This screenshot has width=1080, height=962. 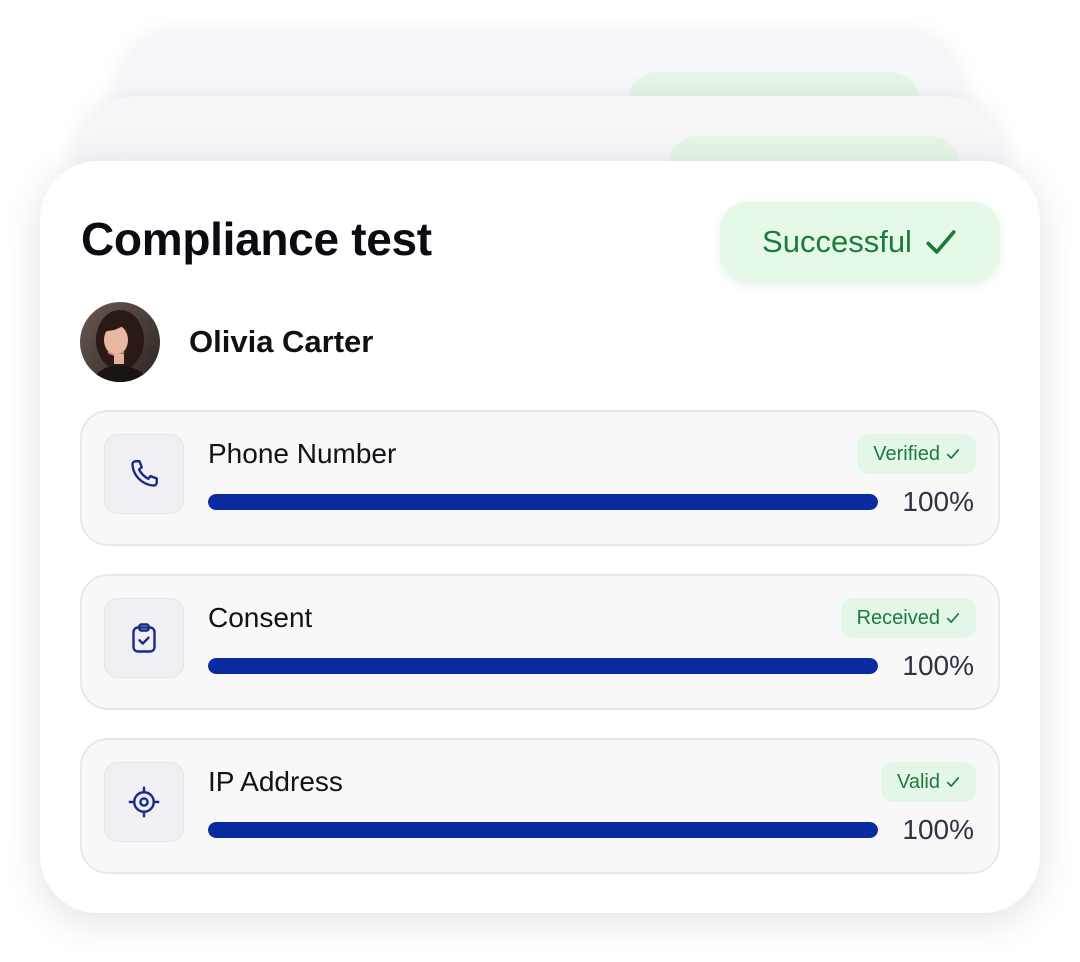 I want to click on avatar-photo, so click(x=120, y=342).